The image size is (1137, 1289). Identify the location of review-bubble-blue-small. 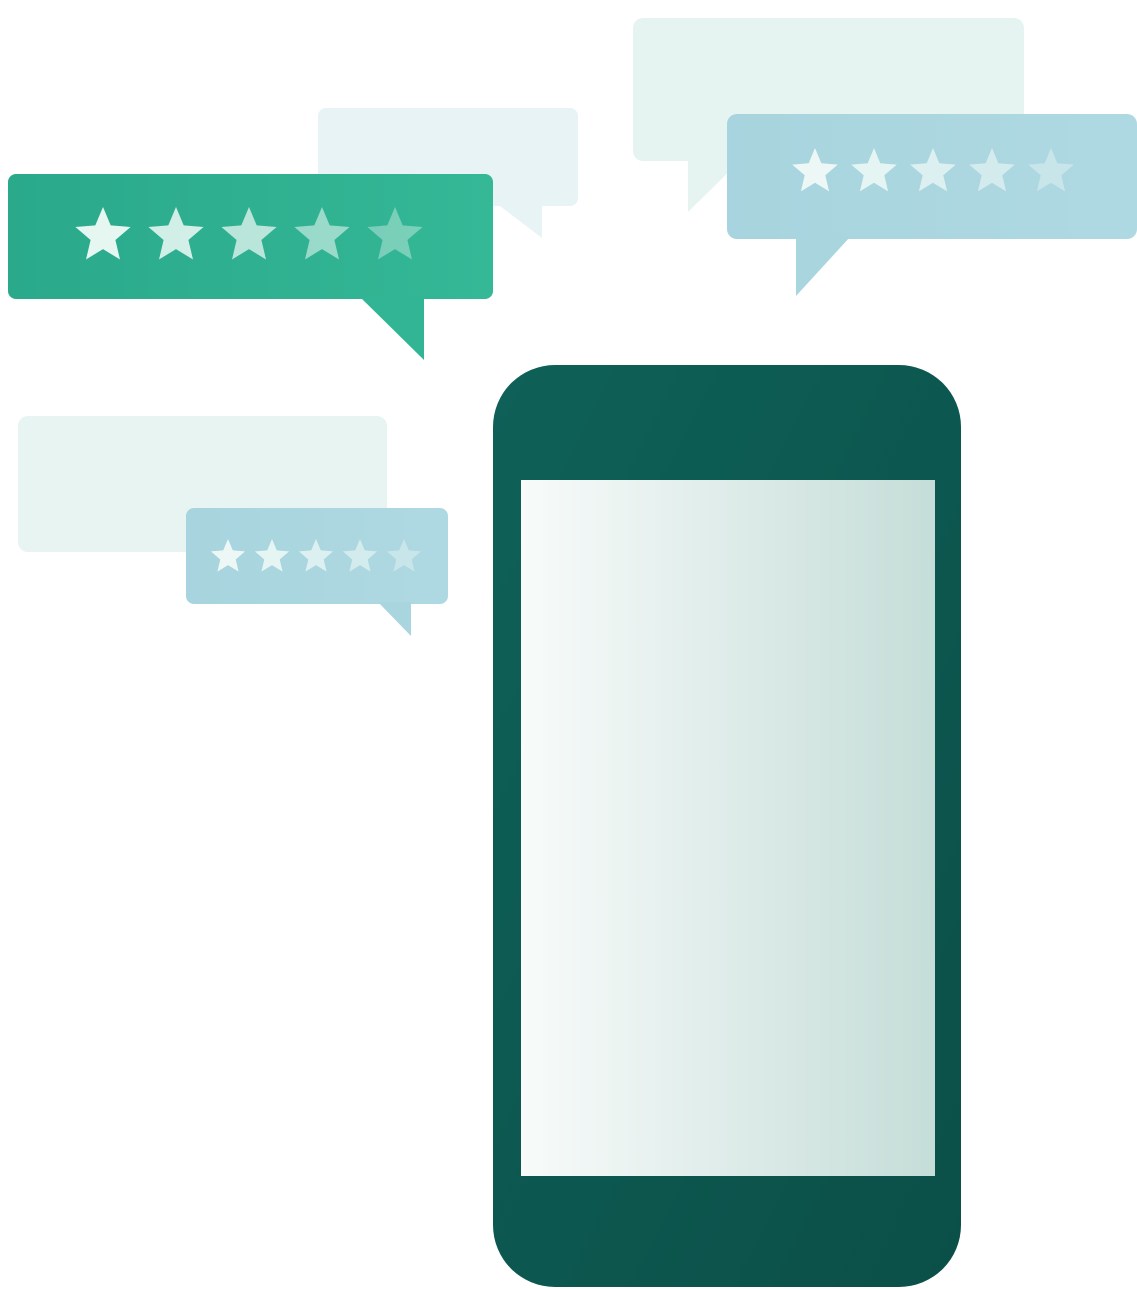
(317, 572).